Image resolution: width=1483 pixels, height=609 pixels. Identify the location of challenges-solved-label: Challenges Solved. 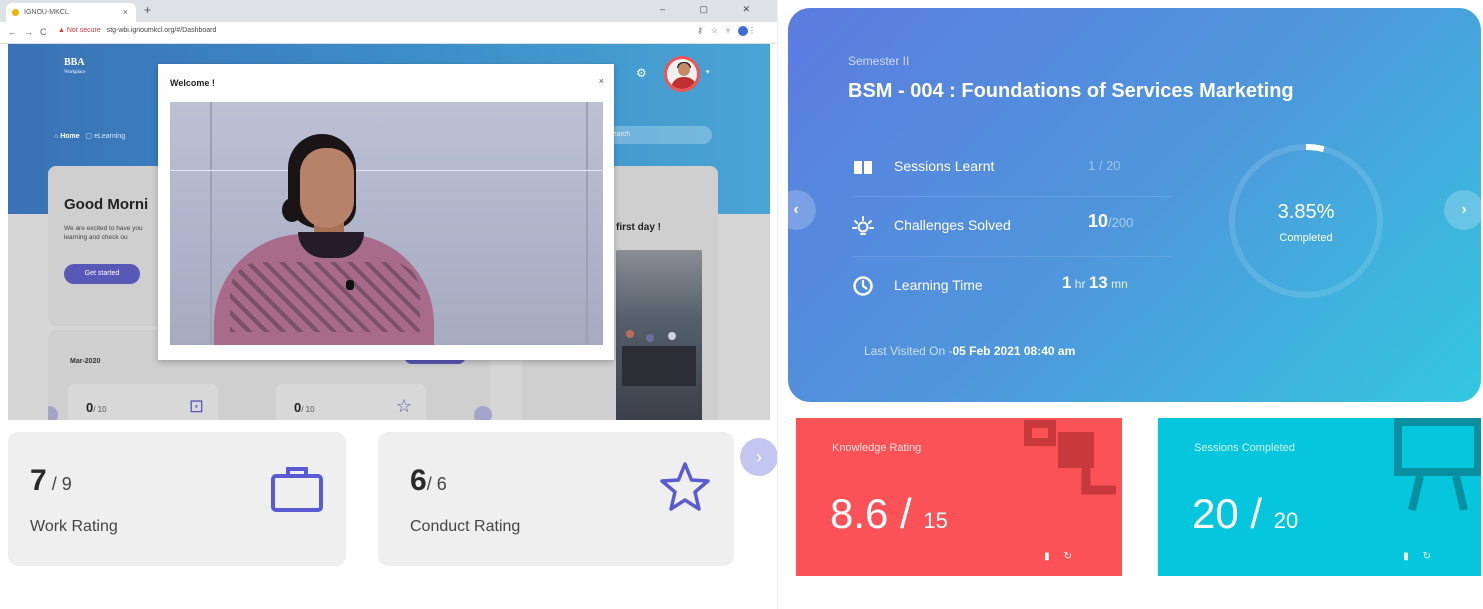
(952, 225).